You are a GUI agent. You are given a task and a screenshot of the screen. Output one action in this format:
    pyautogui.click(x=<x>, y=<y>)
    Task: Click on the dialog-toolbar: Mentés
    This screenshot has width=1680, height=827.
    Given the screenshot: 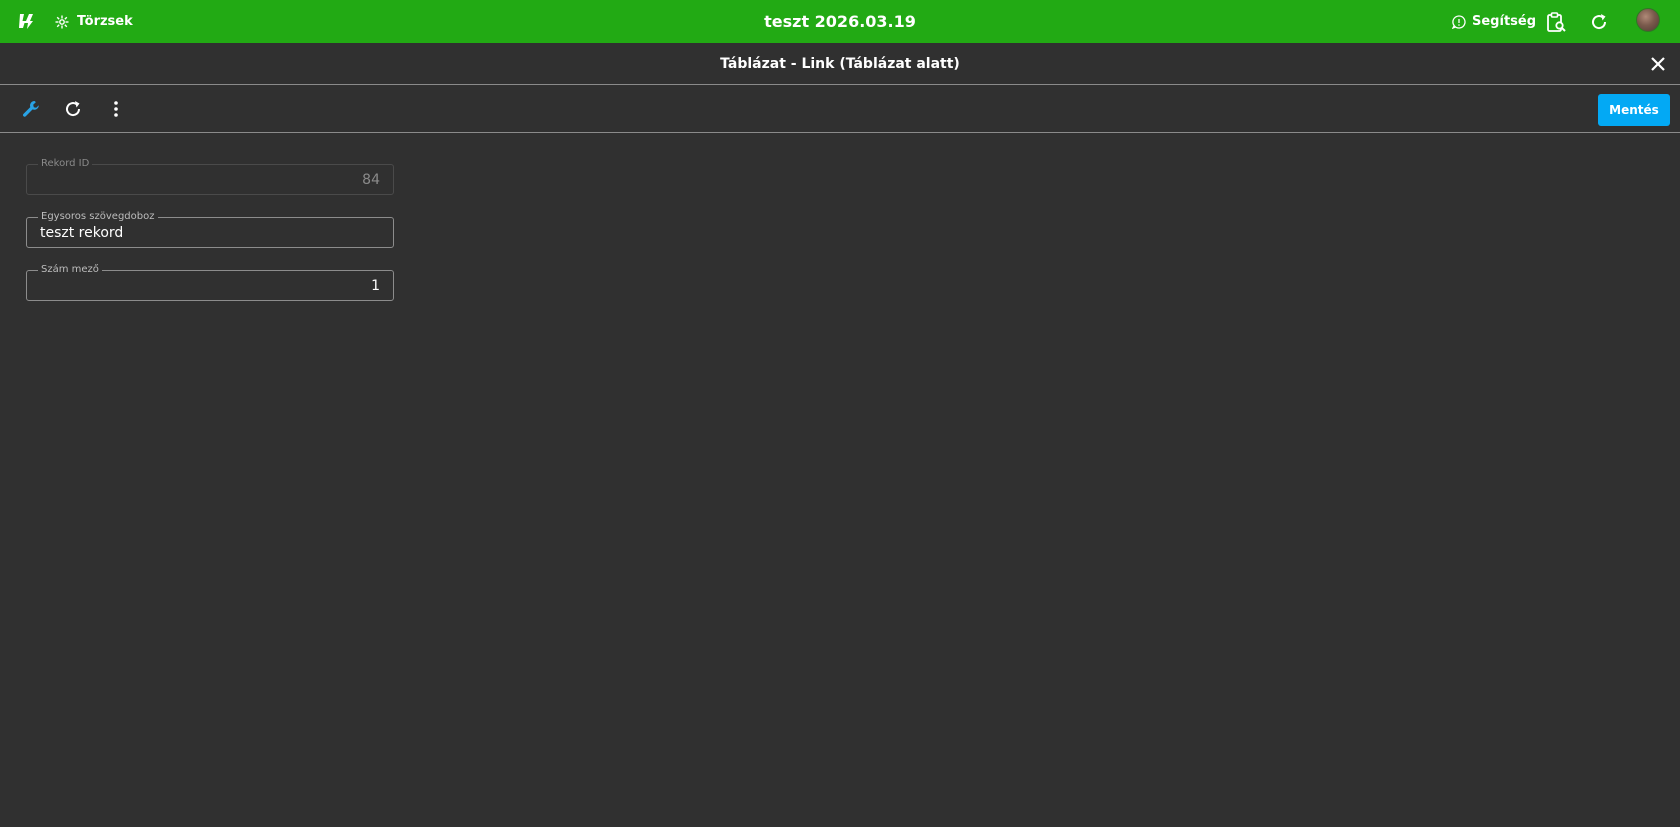 What is the action you would take?
    pyautogui.click(x=840, y=109)
    